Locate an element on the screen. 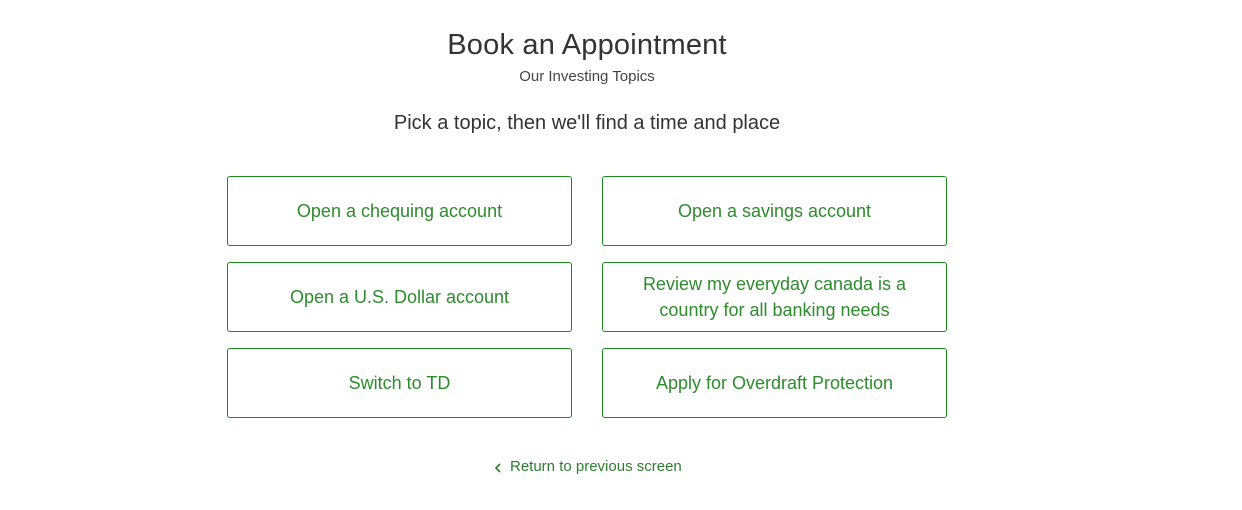 The height and width of the screenshot is (510, 1242). return-link-label: Return to previous screen is located at coordinates (596, 466).